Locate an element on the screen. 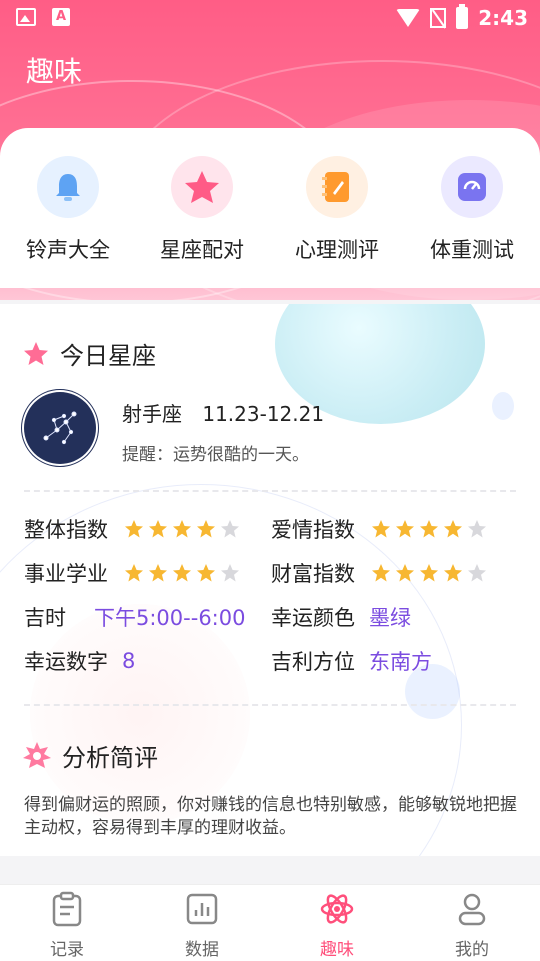 This screenshot has height=961, width=540. atom-icon is located at coordinates (337, 909).